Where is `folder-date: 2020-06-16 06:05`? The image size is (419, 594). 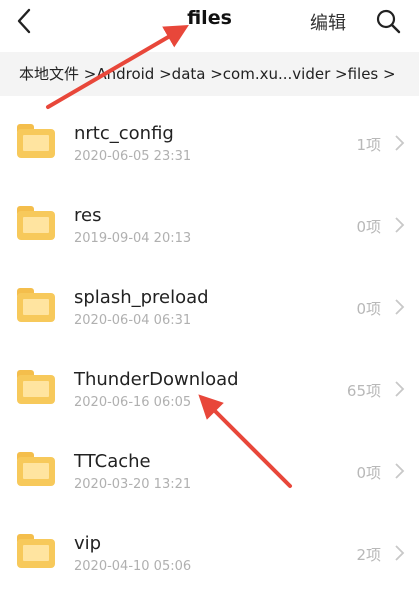 folder-date: 2020-06-16 06:05 is located at coordinates (133, 402).